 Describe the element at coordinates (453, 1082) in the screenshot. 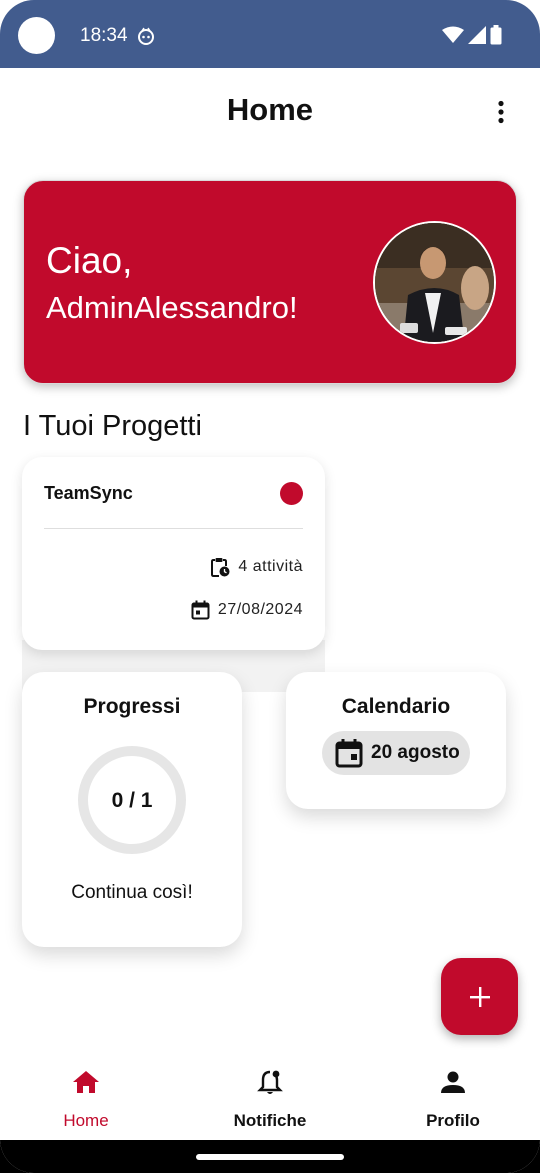

I see `person-icon` at that location.